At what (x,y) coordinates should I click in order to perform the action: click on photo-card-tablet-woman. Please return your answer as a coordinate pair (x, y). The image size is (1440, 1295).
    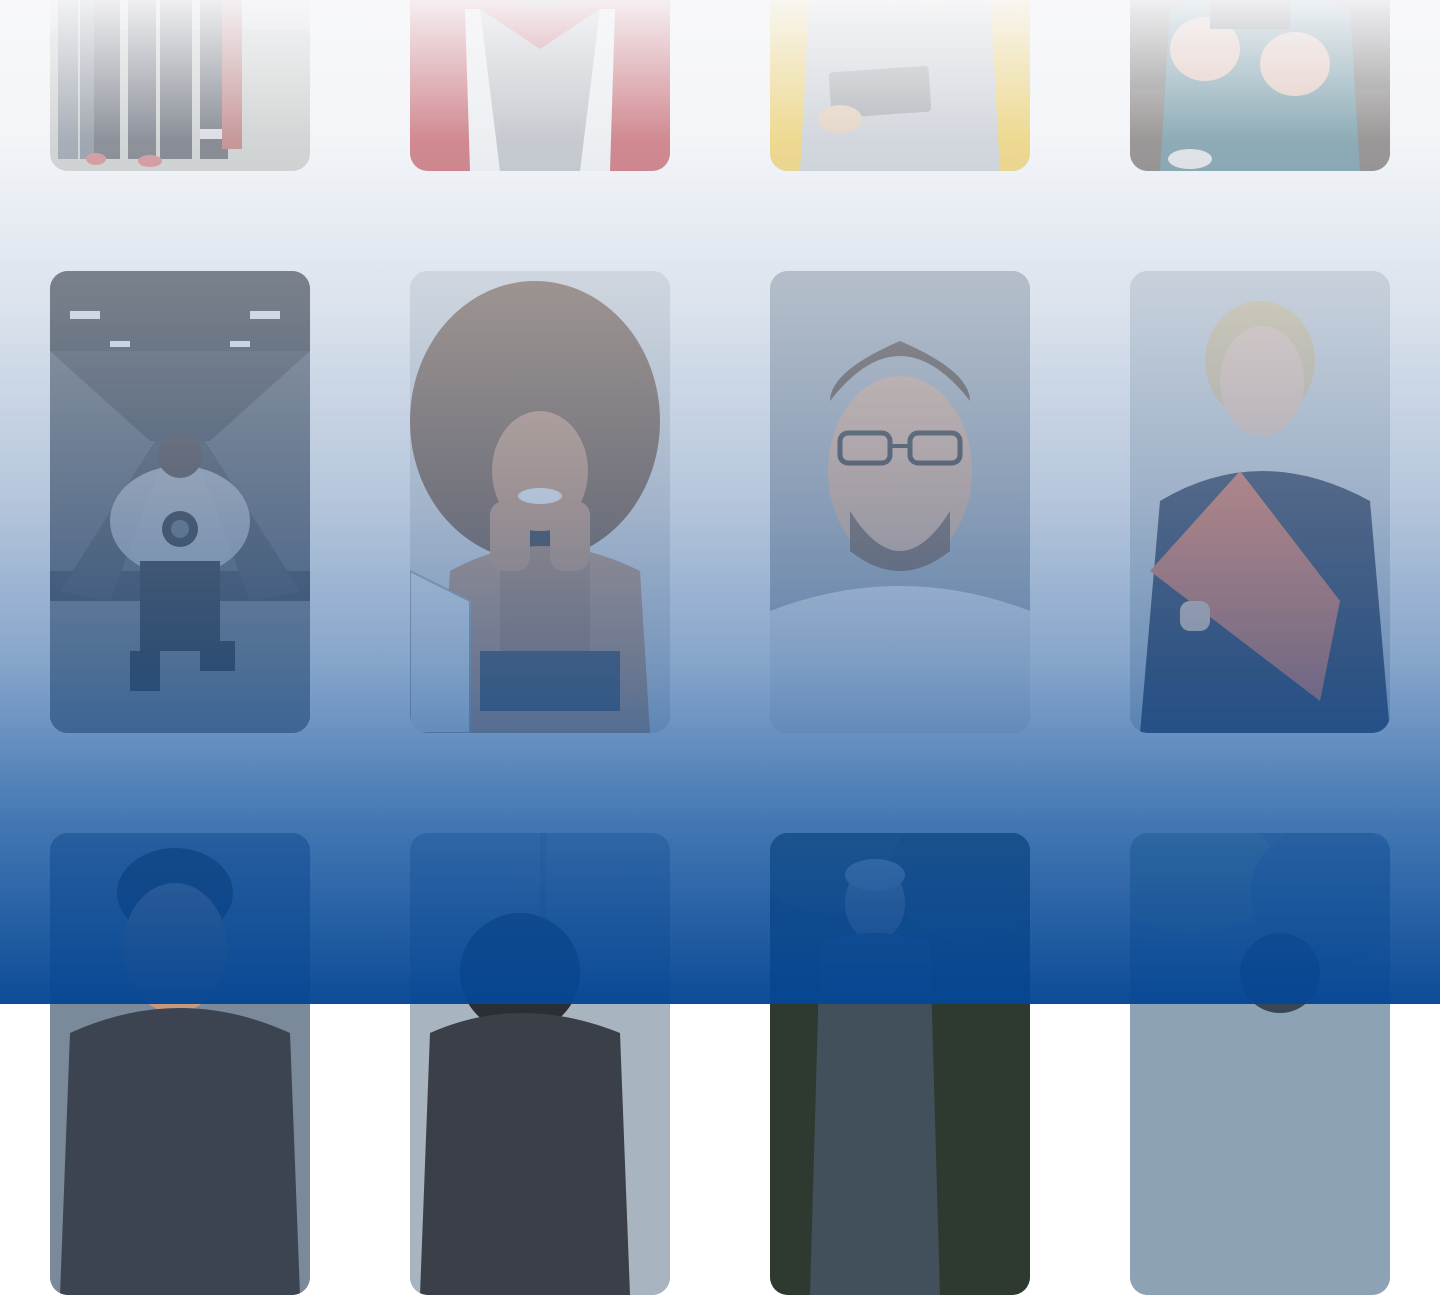
    Looking at the image, I should click on (900, 85).